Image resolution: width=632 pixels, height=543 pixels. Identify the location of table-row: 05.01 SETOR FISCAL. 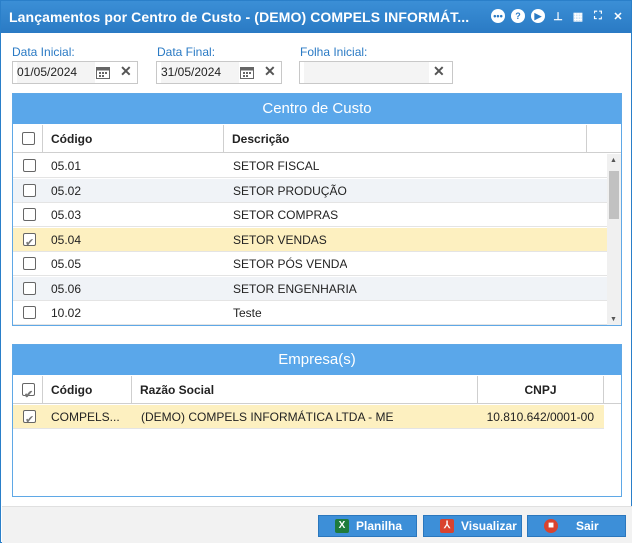
(310, 166).